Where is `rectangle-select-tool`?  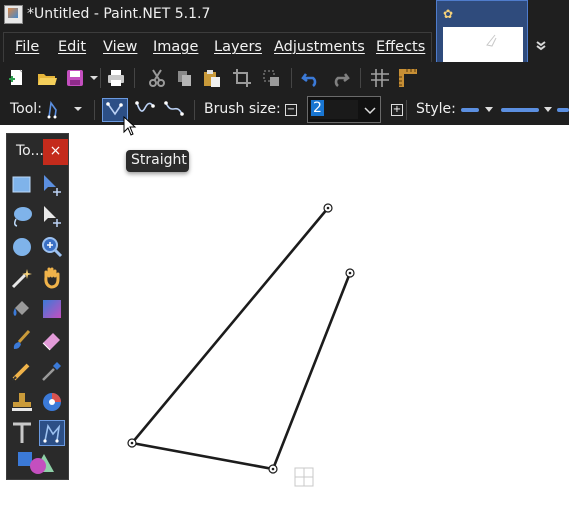 rectangle-select-tool is located at coordinates (22, 185).